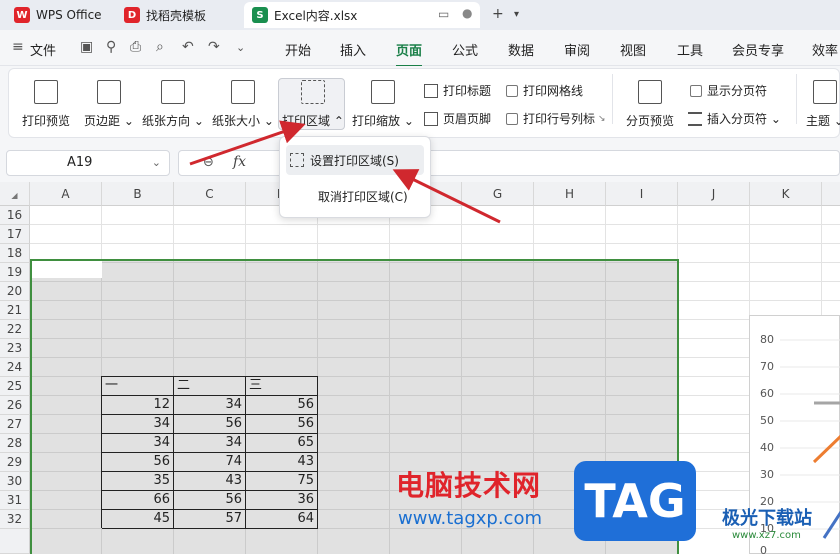  Describe the element at coordinates (137, 518) in the screenshot. I see `table-cell: 45` at that location.